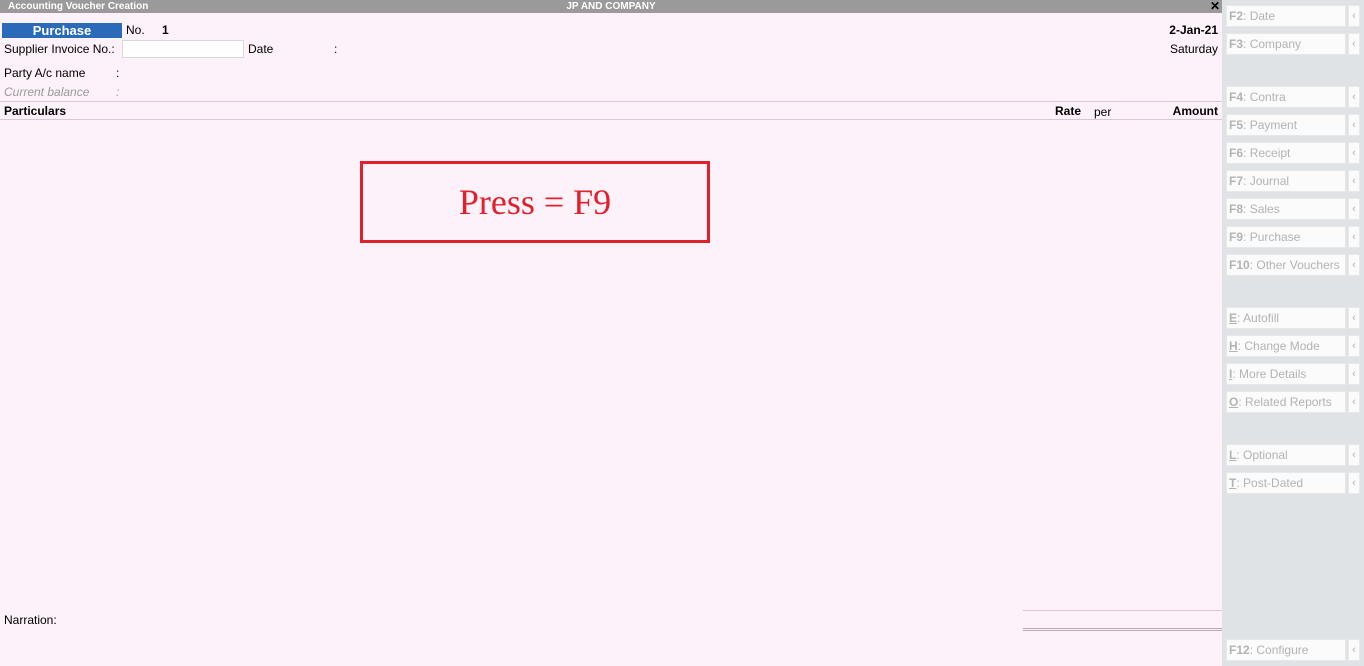  I want to click on f3-company-button: F3: Company, so click(1286, 44).